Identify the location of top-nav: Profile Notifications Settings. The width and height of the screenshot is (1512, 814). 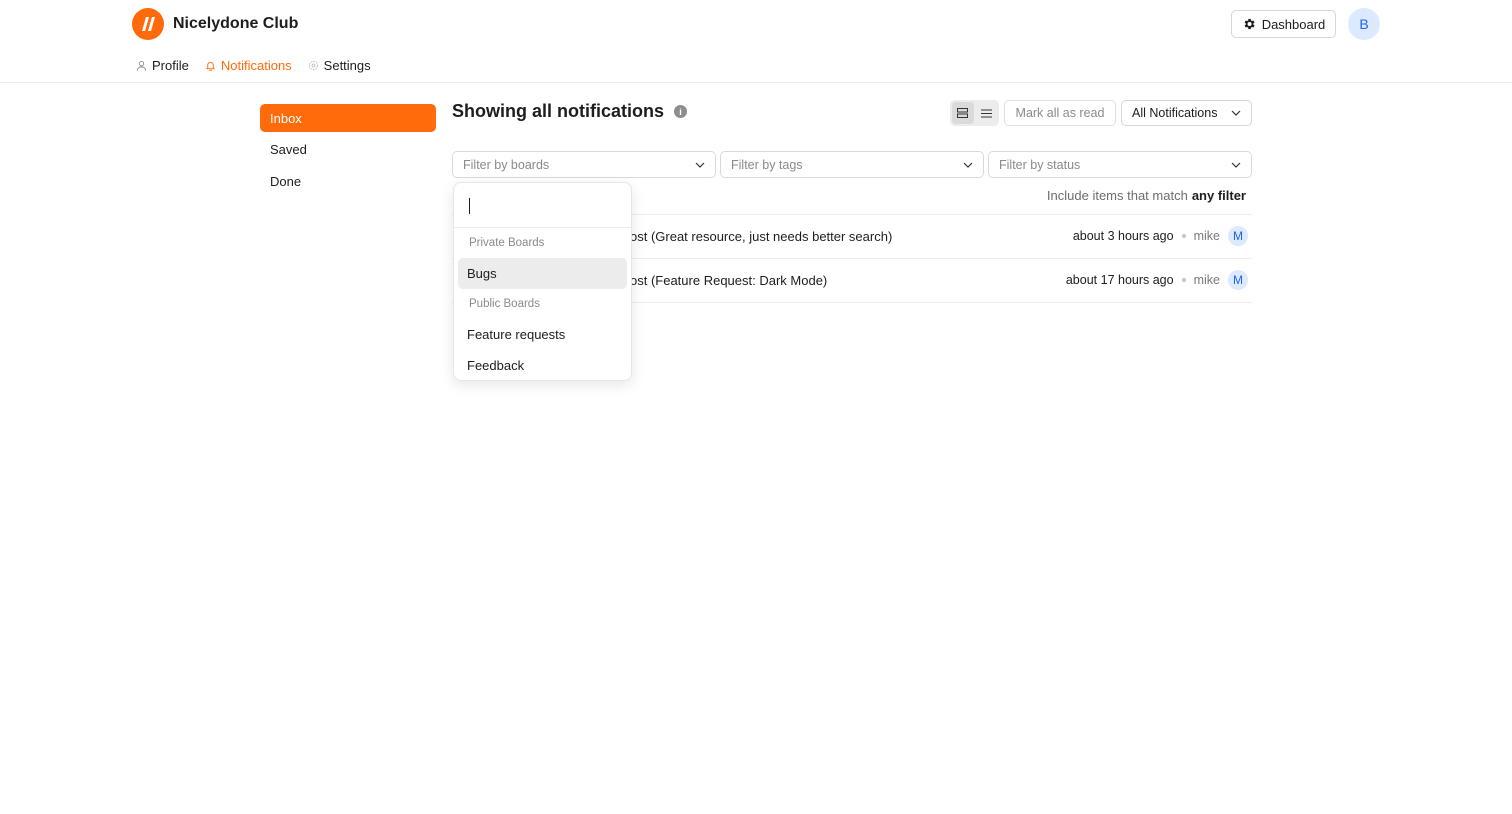
(253, 65).